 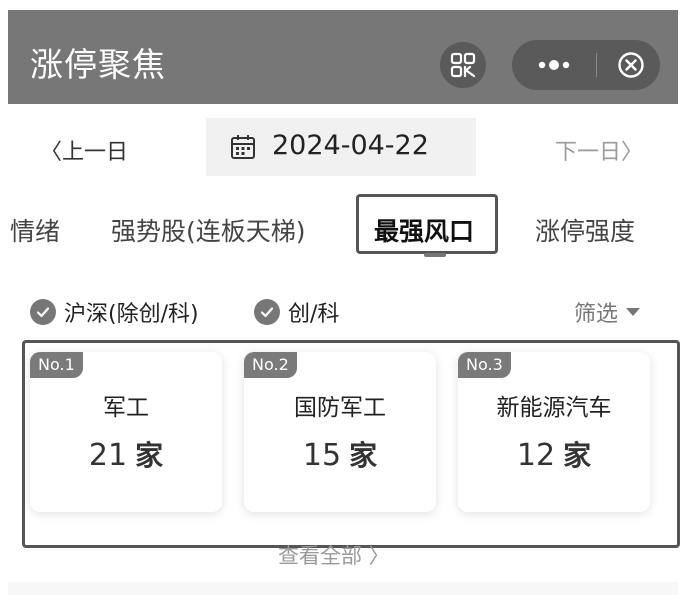 What do you see at coordinates (340, 408) in the screenshot?
I see `sector-name: 国防军工` at bounding box center [340, 408].